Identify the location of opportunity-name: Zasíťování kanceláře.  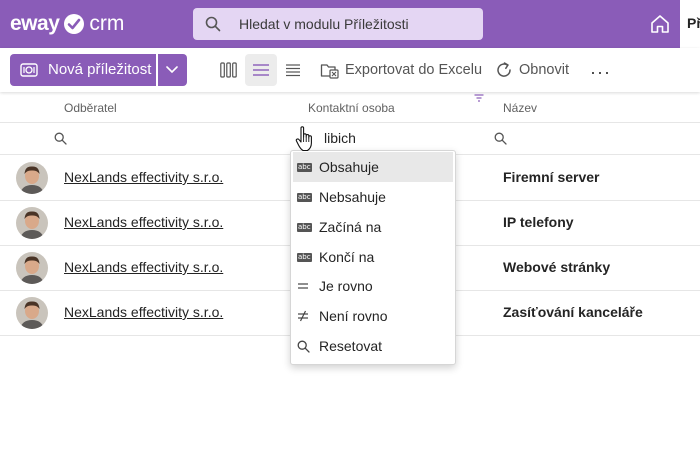
(573, 312).